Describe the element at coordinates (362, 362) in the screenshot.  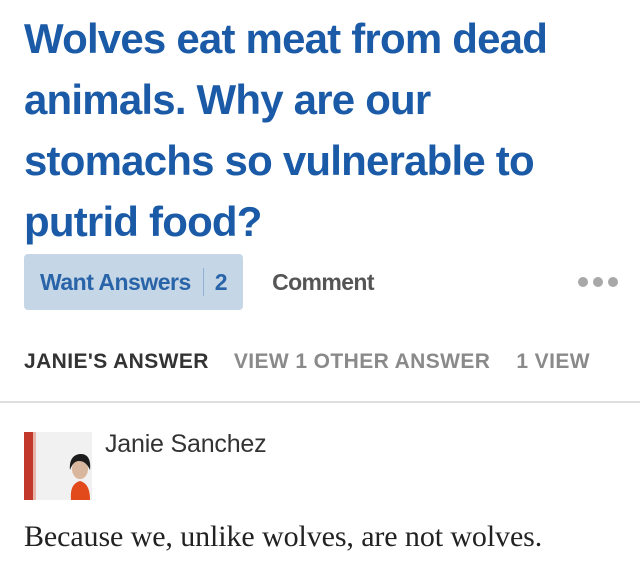
I see `tab-view-other-answer: VIEW 1 OTHER ANSWER` at that location.